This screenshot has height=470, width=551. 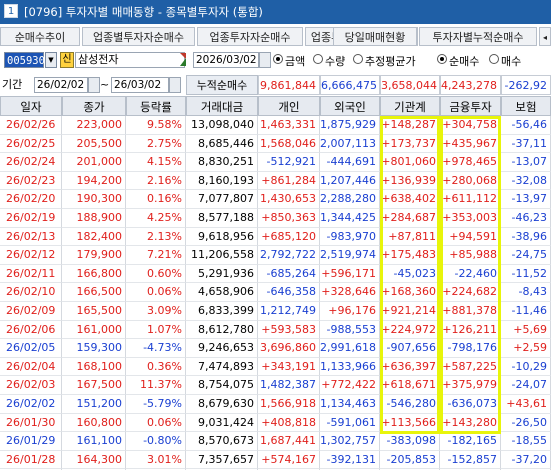 What do you see at coordinates (526, 106) in the screenshot?
I see `col-header-insurance: 보험` at bounding box center [526, 106].